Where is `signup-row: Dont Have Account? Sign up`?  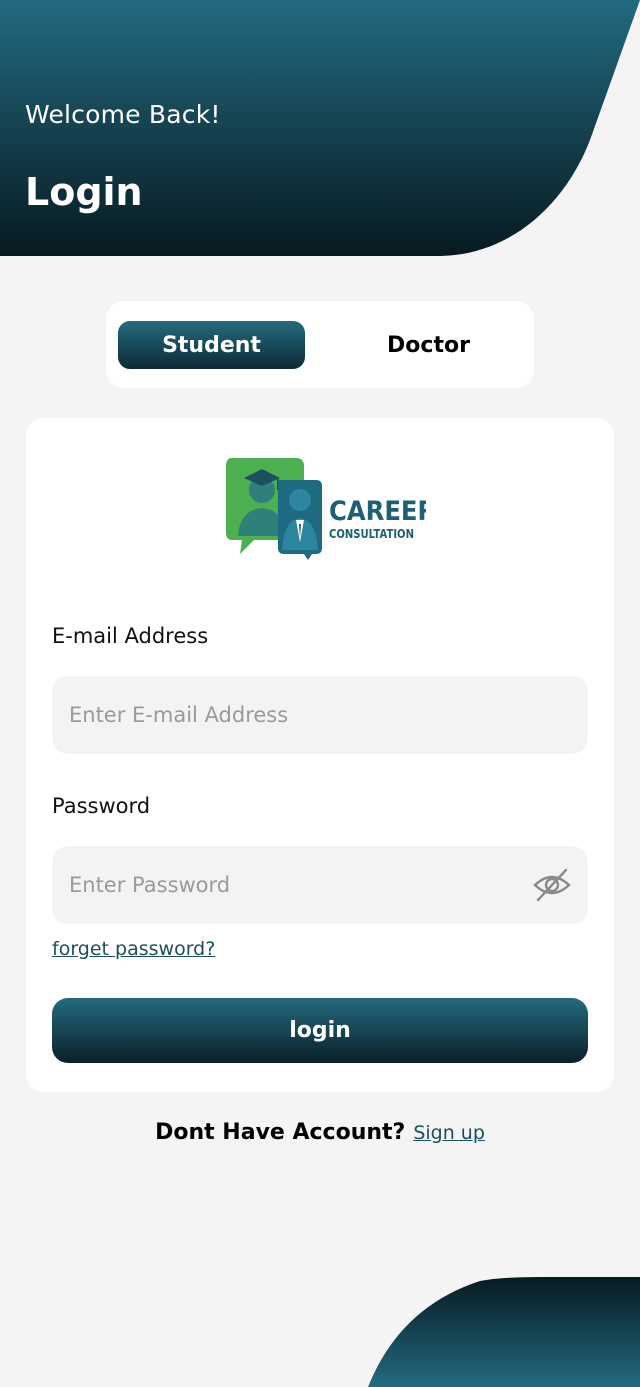 signup-row: Dont Have Account? Sign up is located at coordinates (320, 1132).